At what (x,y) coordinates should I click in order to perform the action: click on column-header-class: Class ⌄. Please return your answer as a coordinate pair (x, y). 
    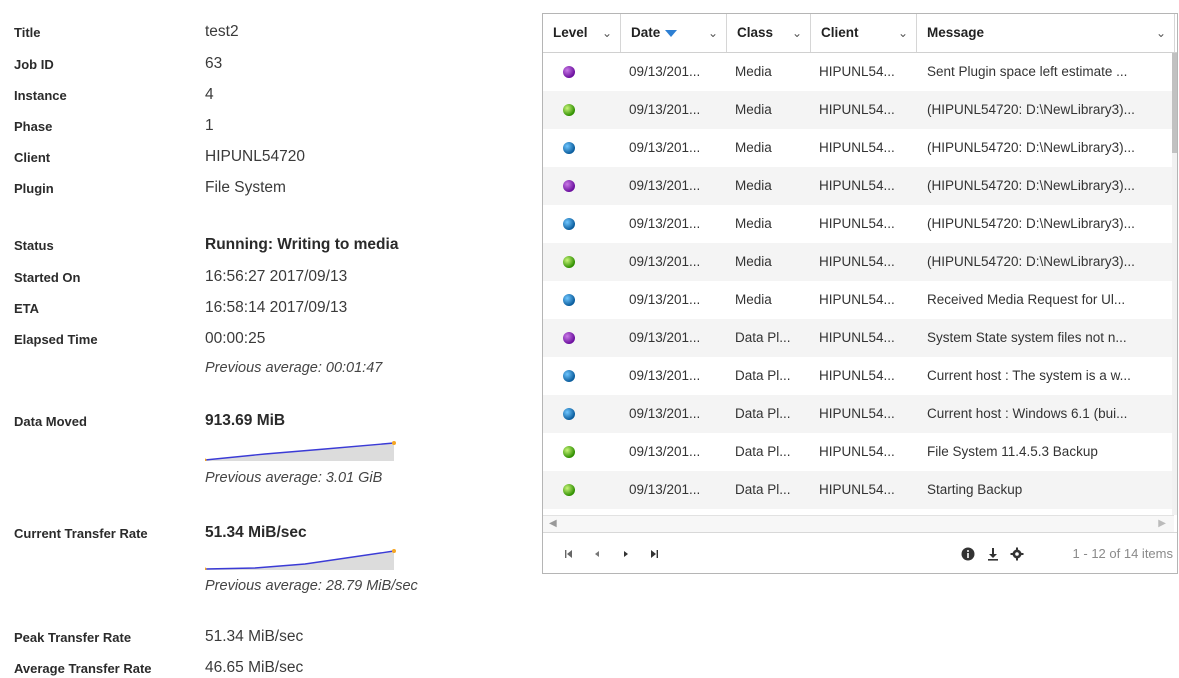
    Looking at the image, I should click on (769, 33).